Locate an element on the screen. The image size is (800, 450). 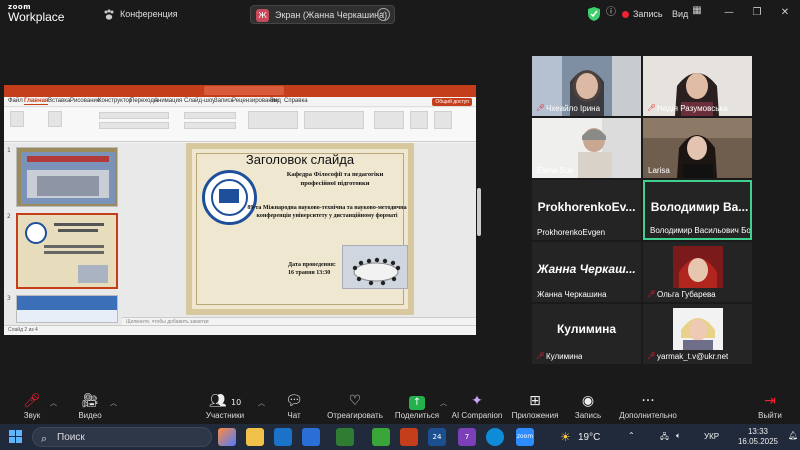
ppt-search-box is located at coordinates (244, 90).